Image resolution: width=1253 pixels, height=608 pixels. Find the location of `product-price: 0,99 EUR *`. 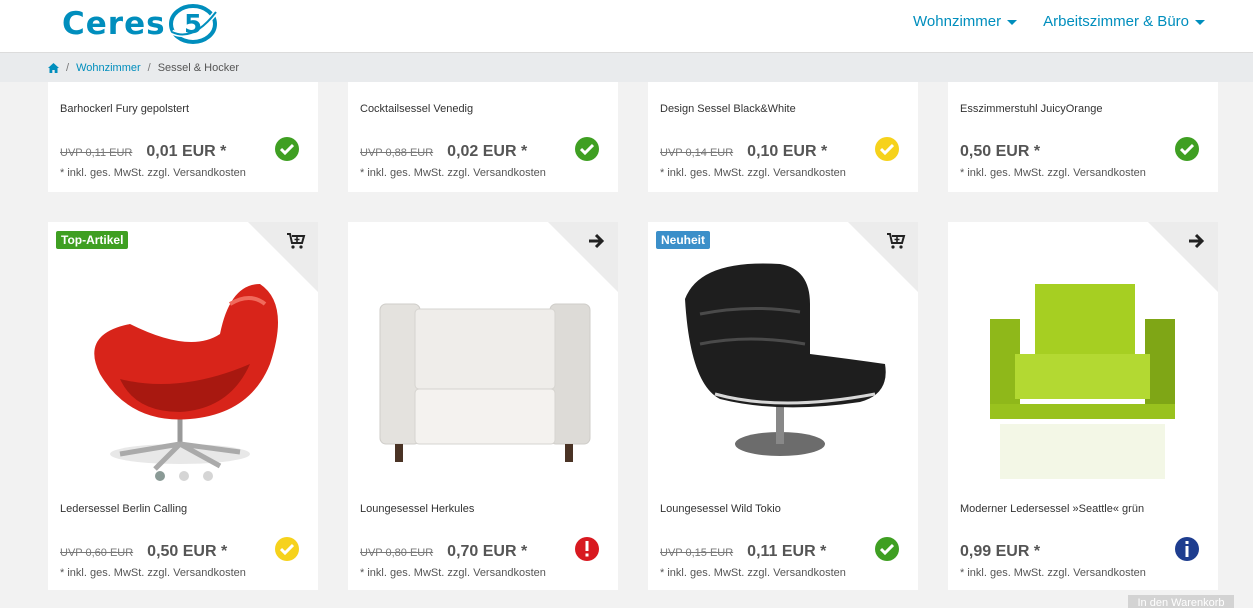

product-price: 0,99 EUR * is located at coordinates (1000, 551).